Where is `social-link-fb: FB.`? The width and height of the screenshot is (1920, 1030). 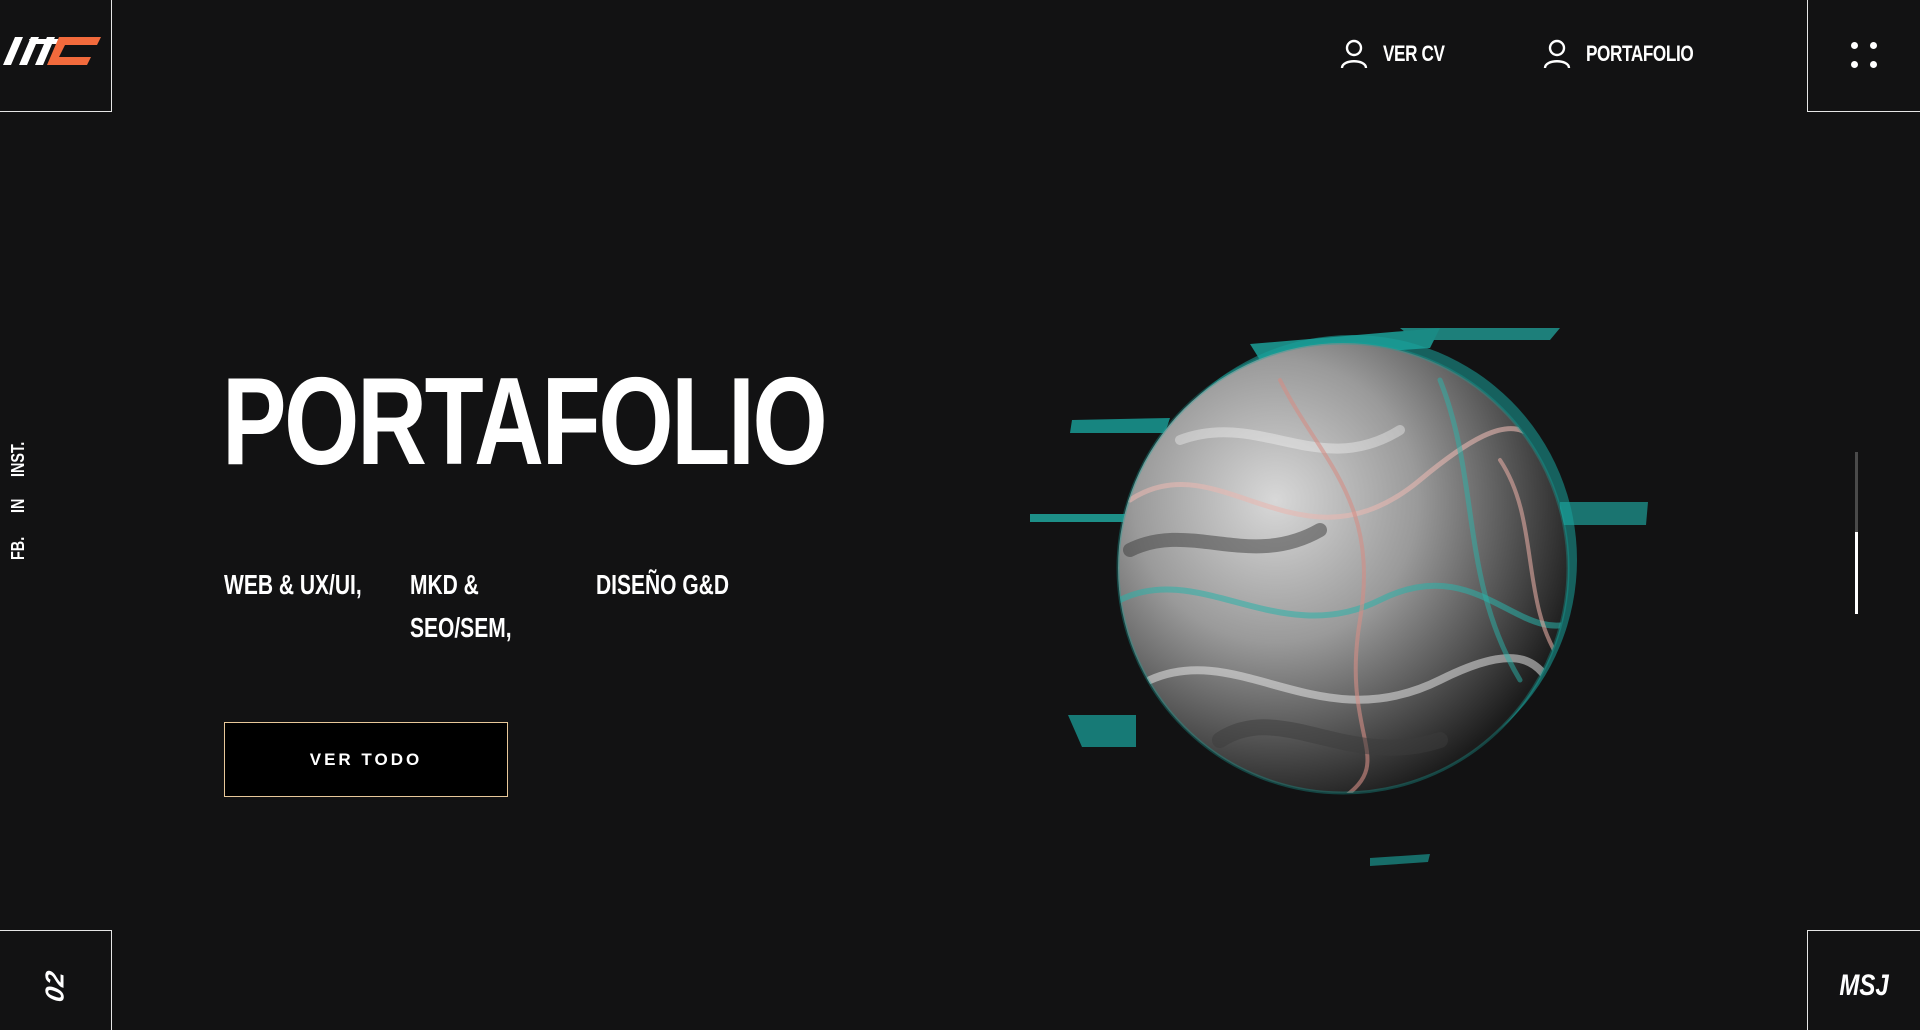 social-link-fb: FB. is located at coordinates (18, 548).